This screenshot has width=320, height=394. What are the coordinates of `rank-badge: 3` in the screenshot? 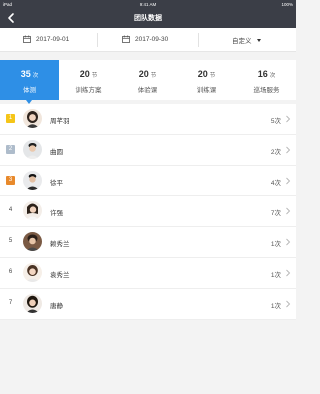 It's located at (10, 180).